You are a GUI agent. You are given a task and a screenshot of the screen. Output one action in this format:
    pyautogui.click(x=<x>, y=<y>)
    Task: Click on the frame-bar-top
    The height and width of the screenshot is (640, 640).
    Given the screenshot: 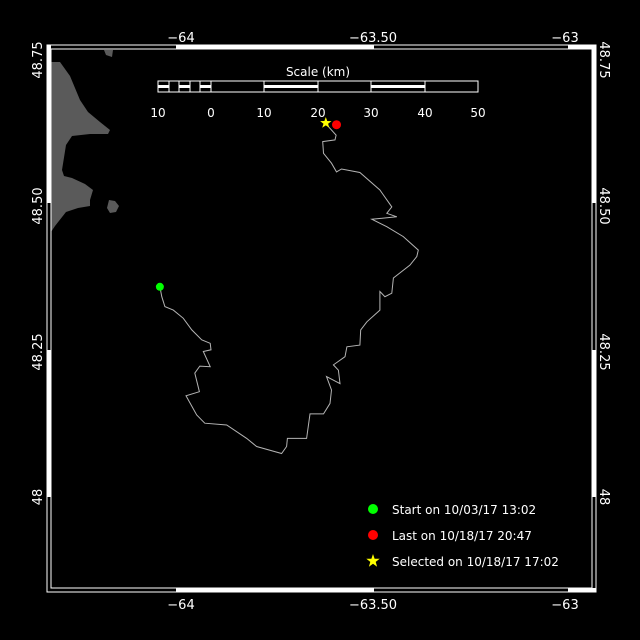 What is the action you would take?
    pyautogui.click(x=275, y=47)
    